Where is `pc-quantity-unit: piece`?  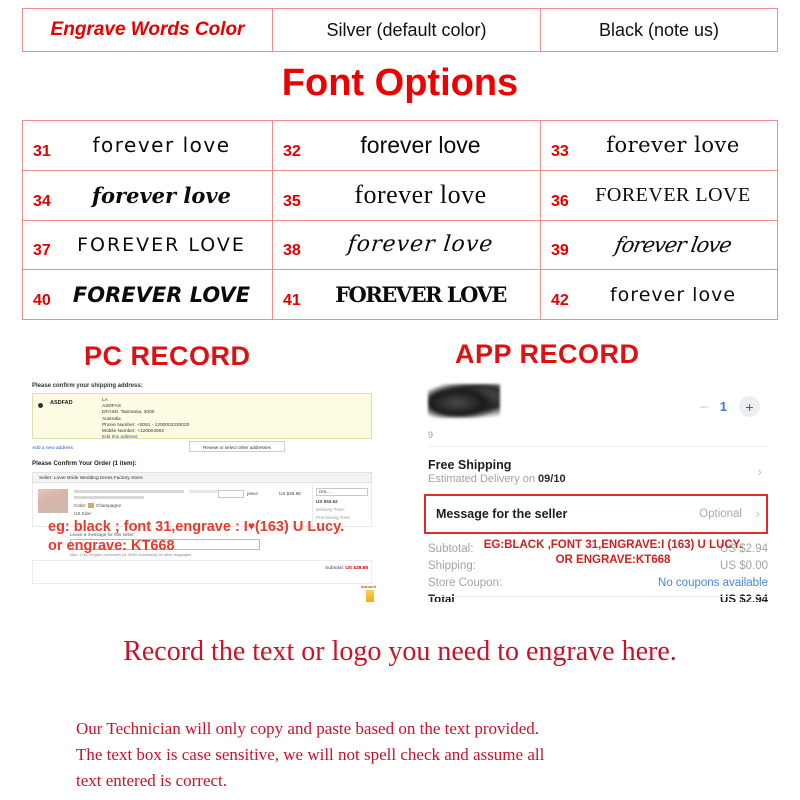
pc-quantity-unit: piece is located at coordinates (252, 493).